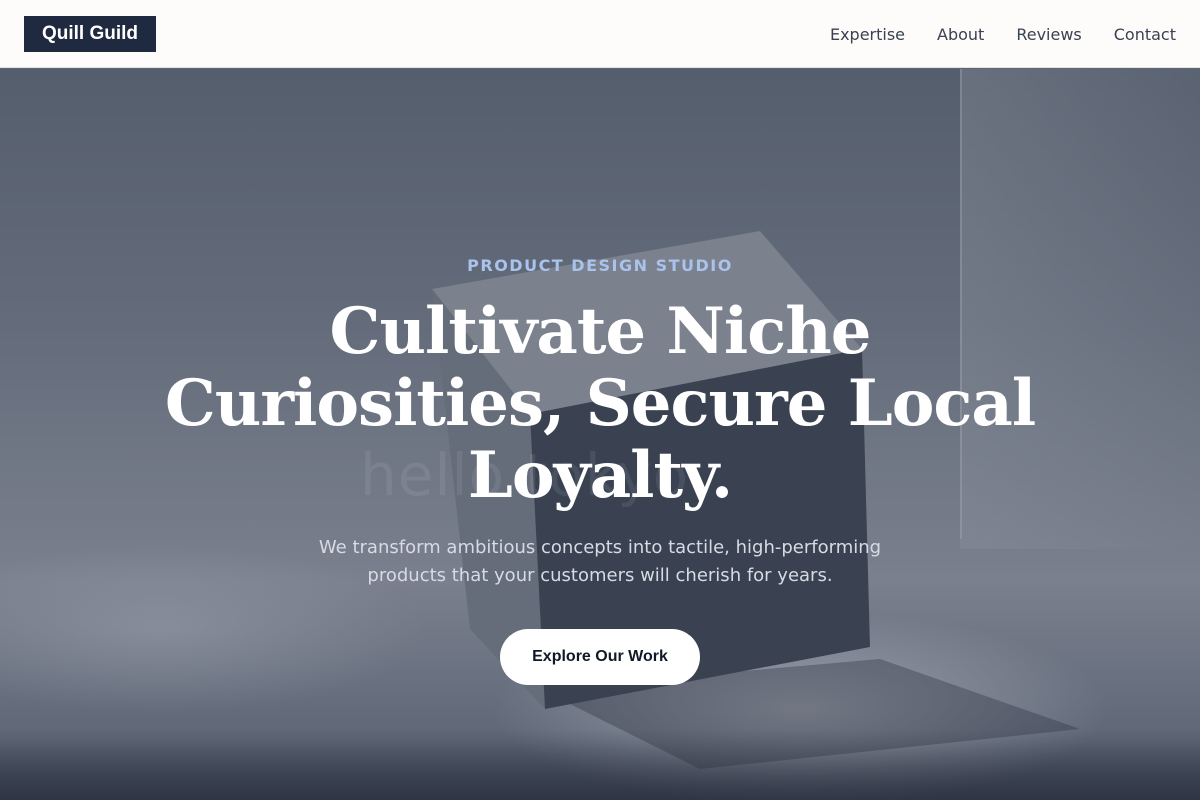 The height and width of the screenshot is (800, 1200). What do you see at coordinates (600, 657) in the screenshot?
I see `explore-work-button: Explore Our Work` at bounding box center [600, 657].